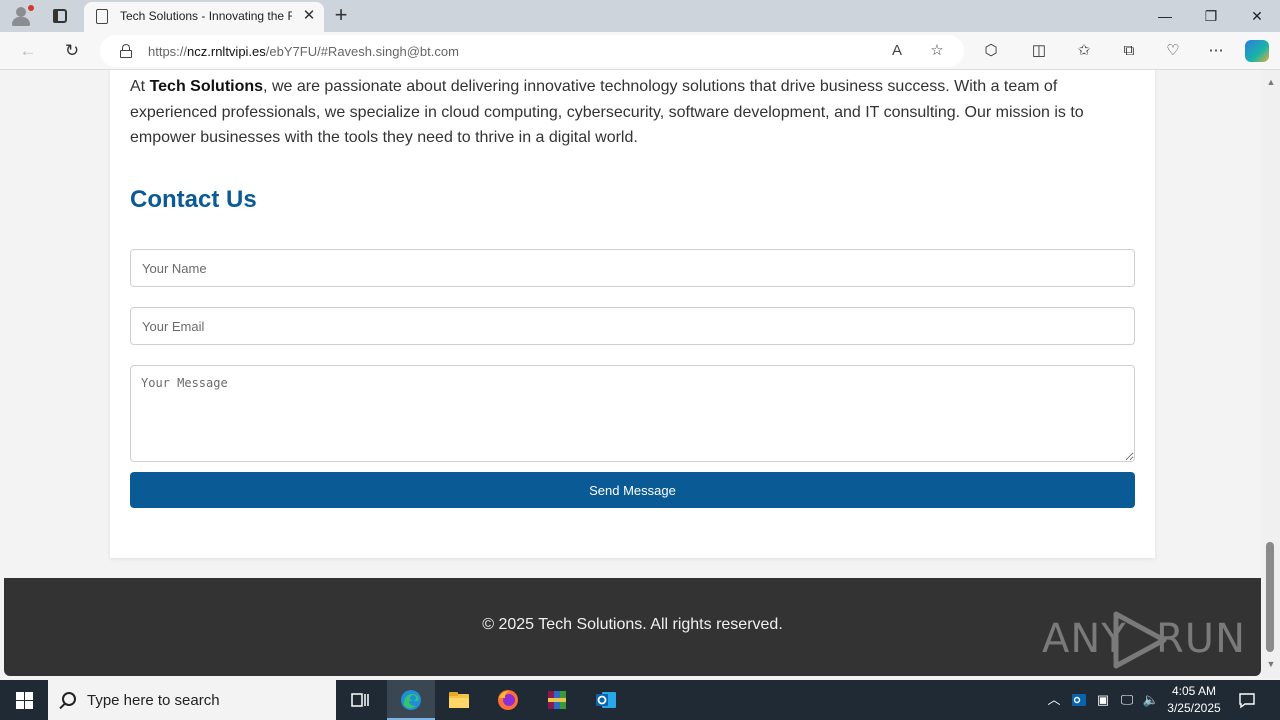  Describe the element at coordinates (508, 700) in the screenshot. I see `firefox-icon` at that location.